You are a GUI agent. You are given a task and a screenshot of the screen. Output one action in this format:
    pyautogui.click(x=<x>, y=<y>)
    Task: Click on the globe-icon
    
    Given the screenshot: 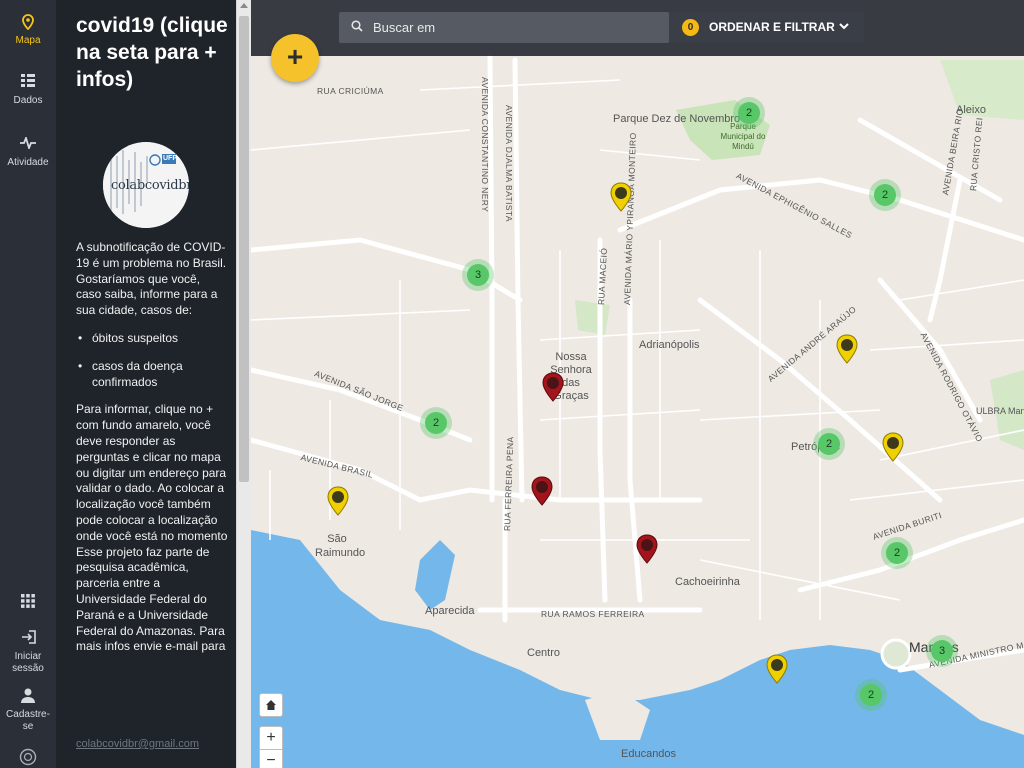 What is the action you would take?
    pyautogui.click(x=28, y=757)
    